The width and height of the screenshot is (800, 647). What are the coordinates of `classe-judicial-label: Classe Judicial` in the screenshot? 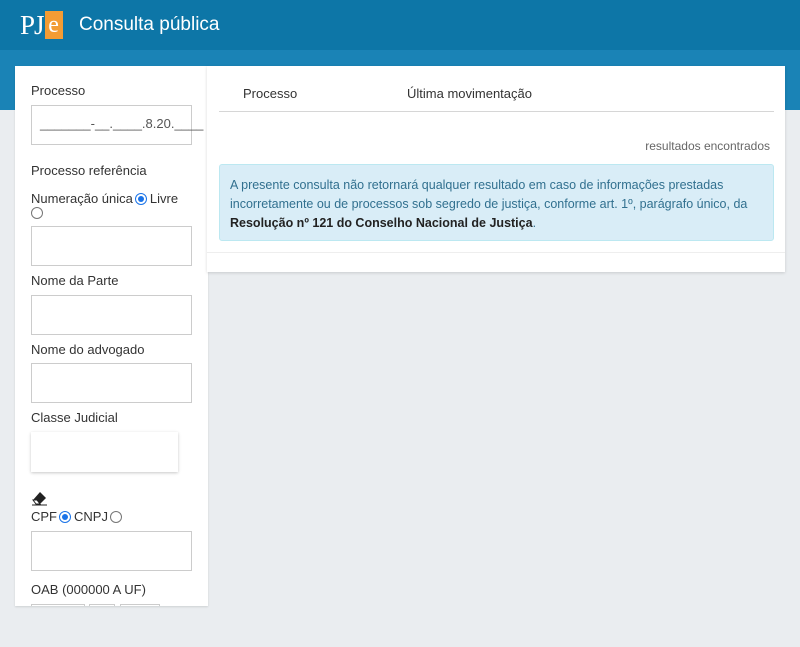 It's located at (74, 417).